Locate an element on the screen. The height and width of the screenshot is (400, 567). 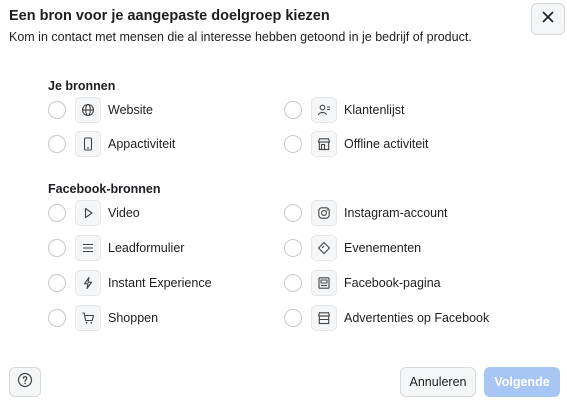
help-button is located at coordinates (25, 382).